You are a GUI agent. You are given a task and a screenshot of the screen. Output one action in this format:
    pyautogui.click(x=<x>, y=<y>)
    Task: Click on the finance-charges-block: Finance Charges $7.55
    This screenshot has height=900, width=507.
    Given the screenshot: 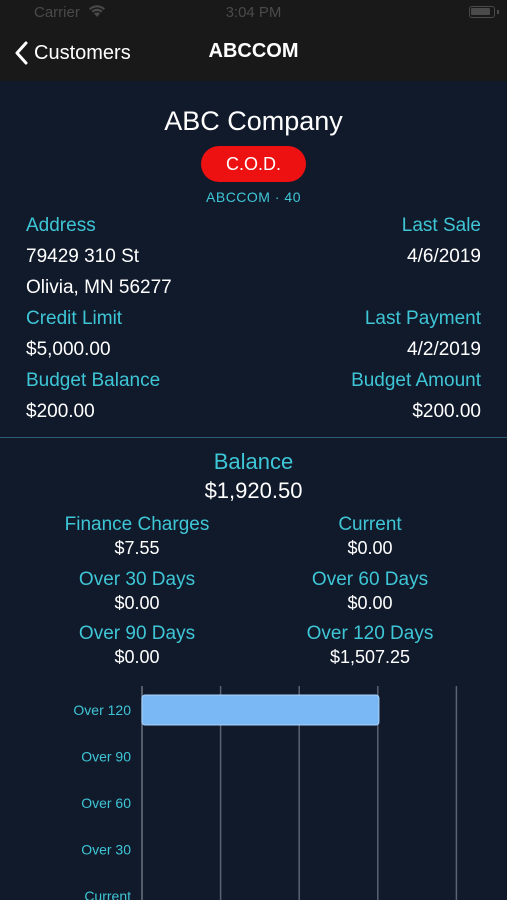 What is the action you would take?
    pyautogui.click(x=137, y=536)
    